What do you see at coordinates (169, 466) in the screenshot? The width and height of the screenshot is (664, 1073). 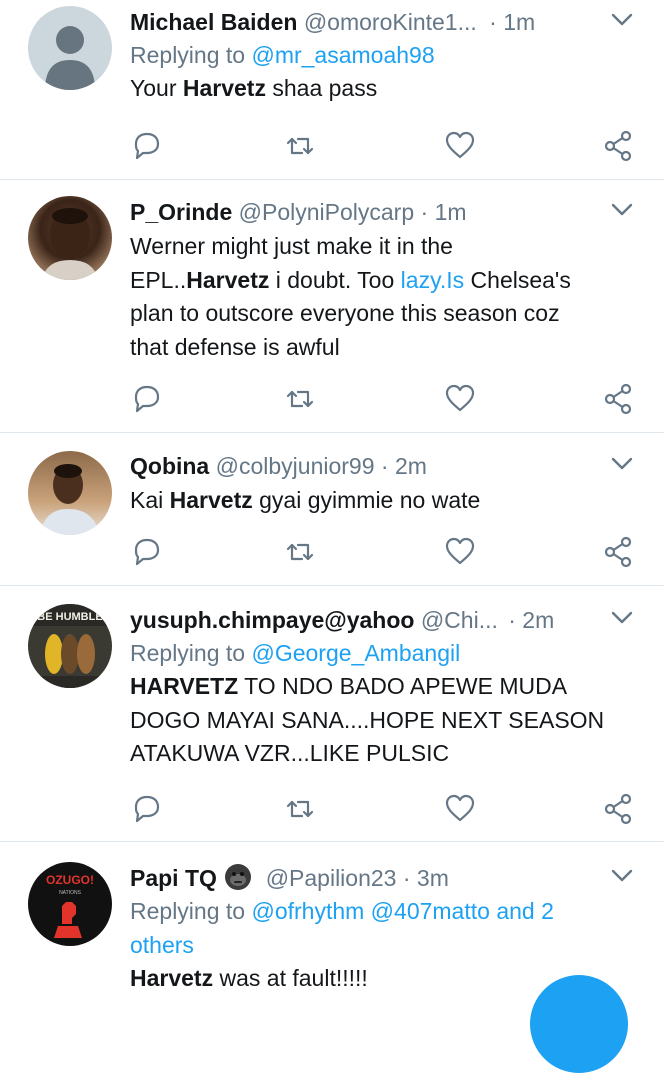 I see `author-name: Qobina` at bounding box center [169, 466].